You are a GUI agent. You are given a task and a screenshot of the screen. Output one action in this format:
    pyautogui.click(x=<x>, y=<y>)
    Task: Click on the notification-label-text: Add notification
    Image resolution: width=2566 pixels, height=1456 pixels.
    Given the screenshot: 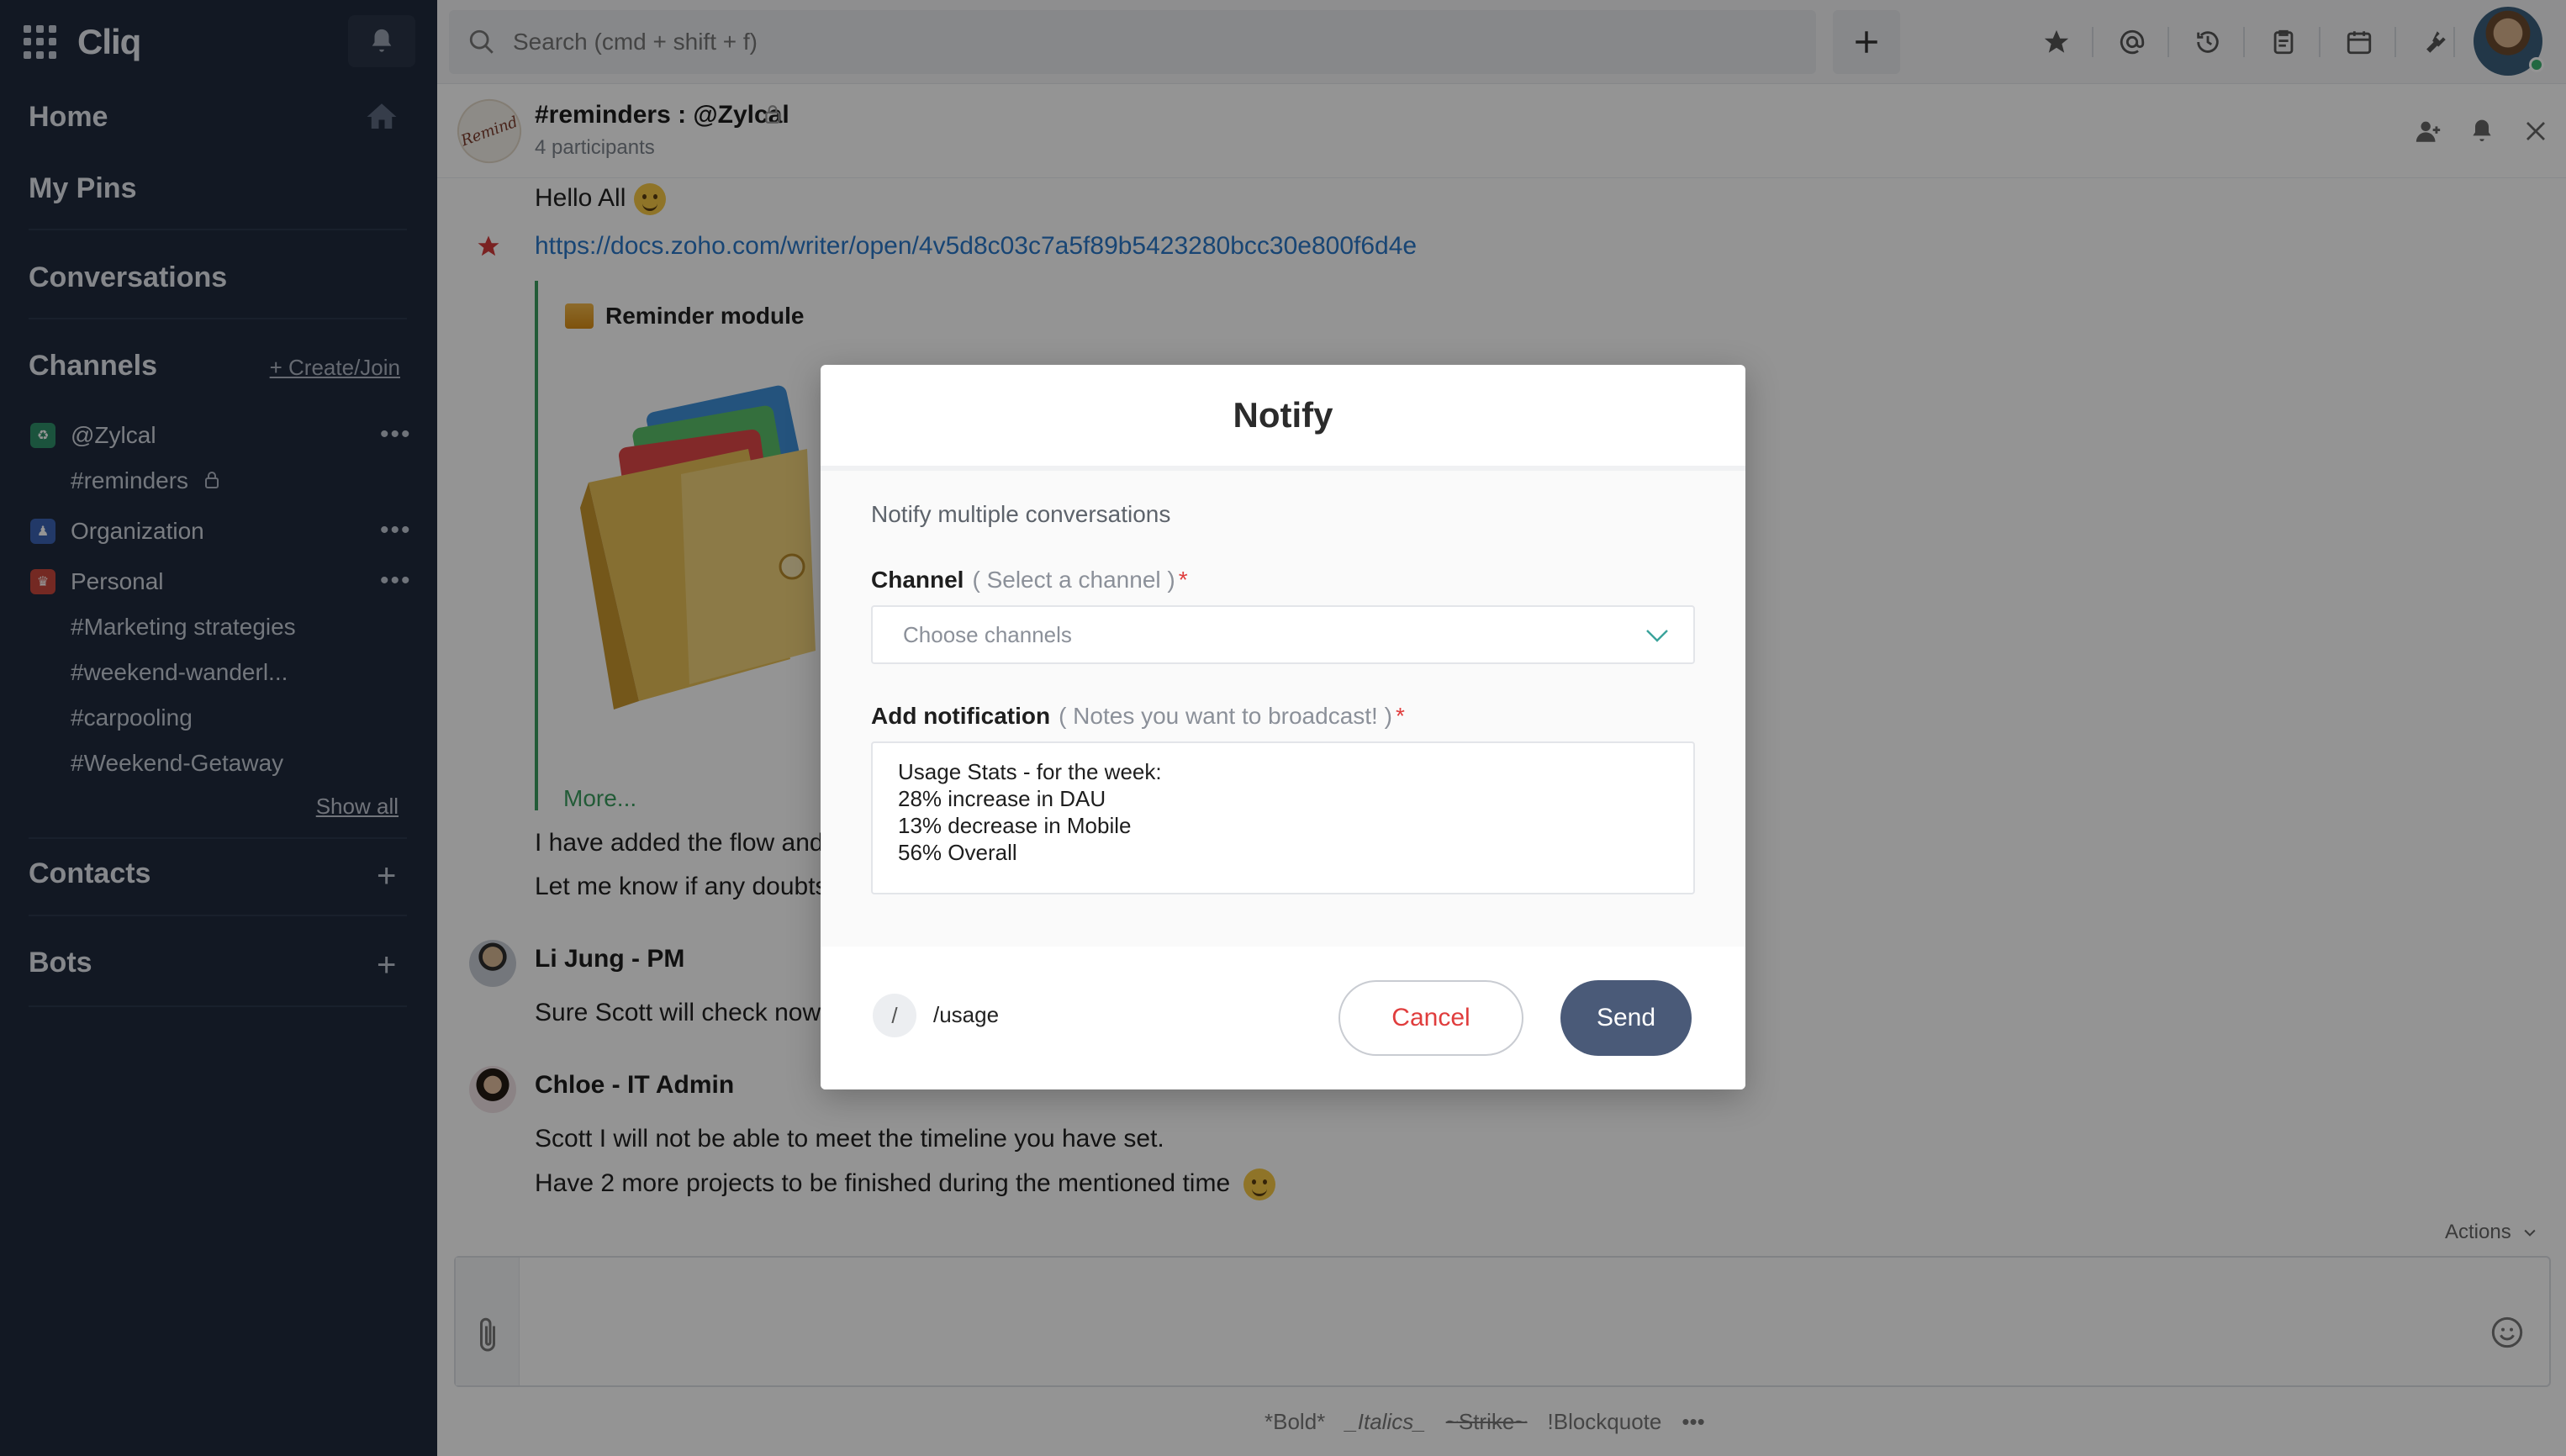 What is the action you would take?
    pyautogui.click(x=961, y=716)
    